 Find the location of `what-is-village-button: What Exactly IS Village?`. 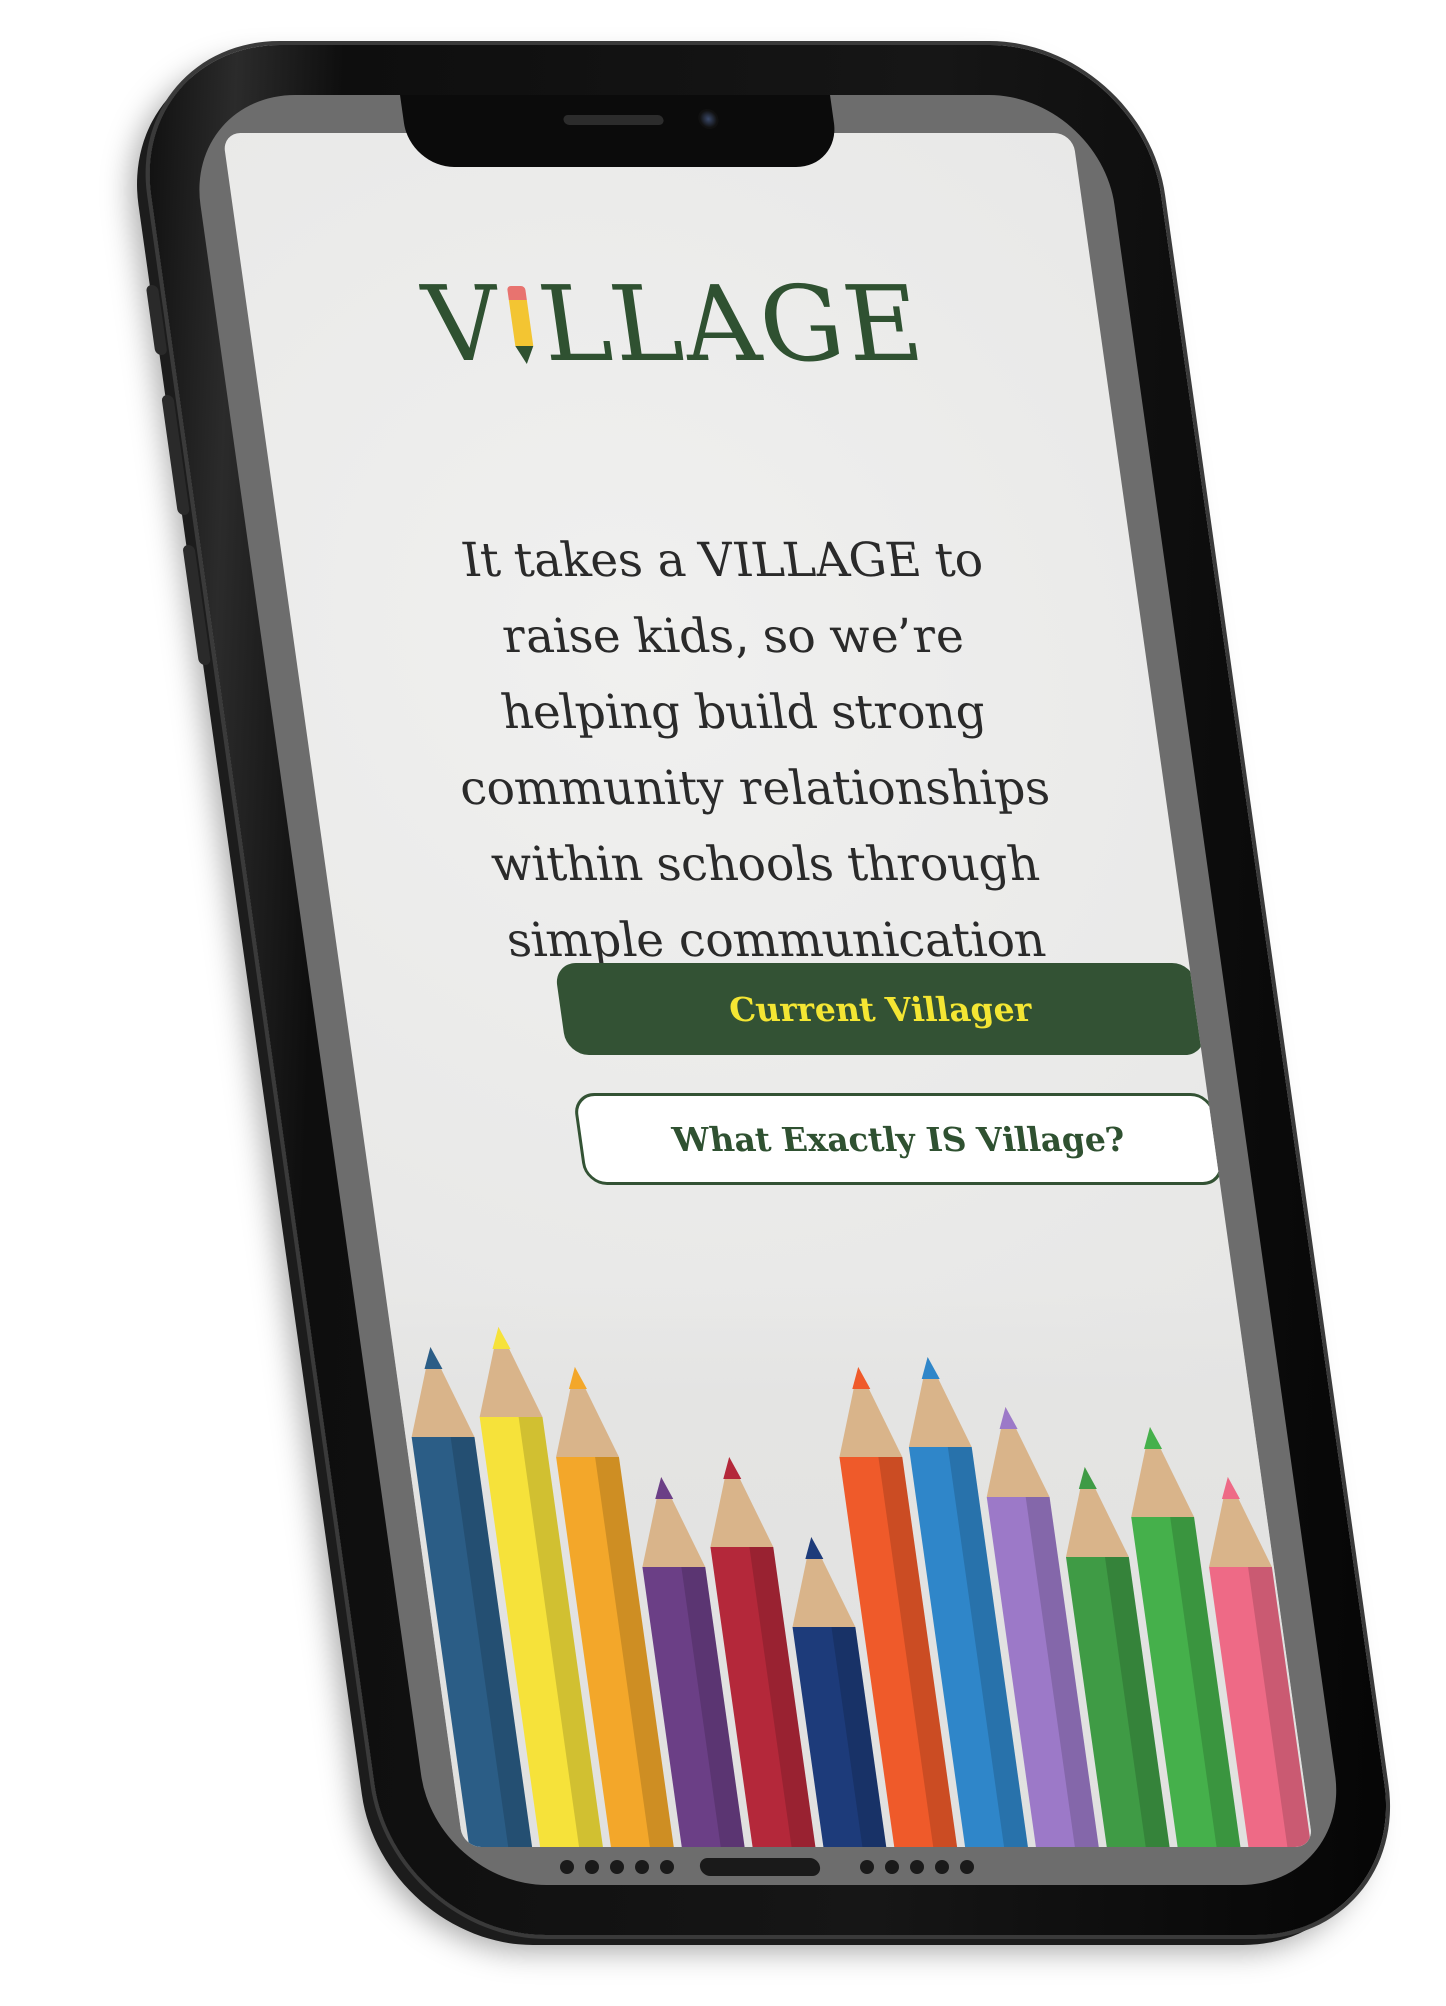

what-is-village-button: What Exactly IS Village? is located at coordinates (899, 1139).